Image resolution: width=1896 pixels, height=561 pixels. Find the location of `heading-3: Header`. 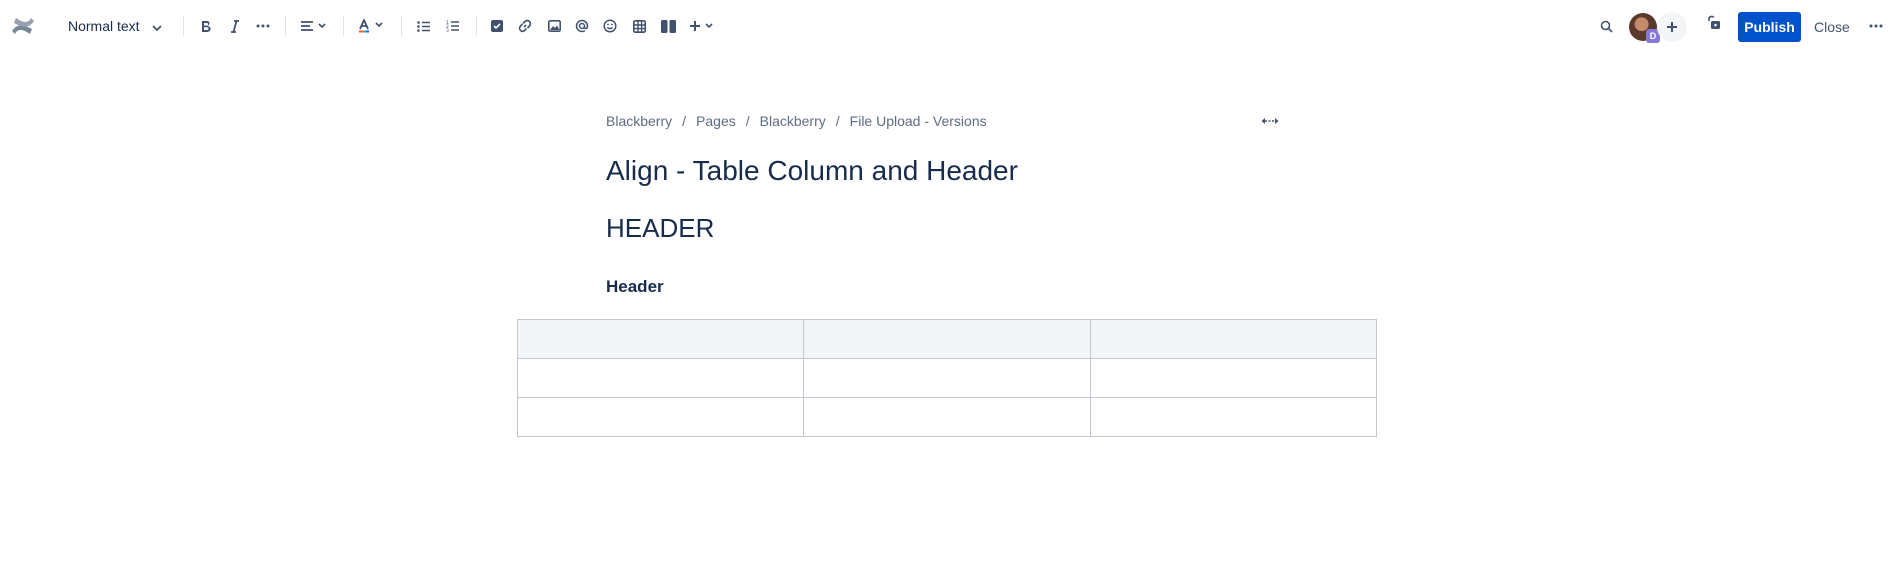

heading-3: Header is located at coordinates (635, 287).